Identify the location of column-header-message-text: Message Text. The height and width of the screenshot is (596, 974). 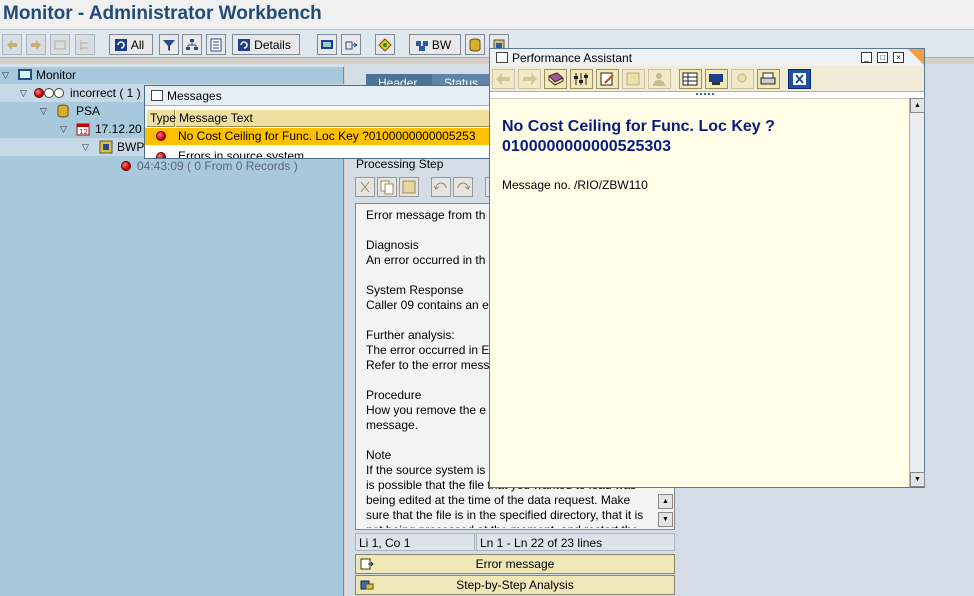
(334, 118).